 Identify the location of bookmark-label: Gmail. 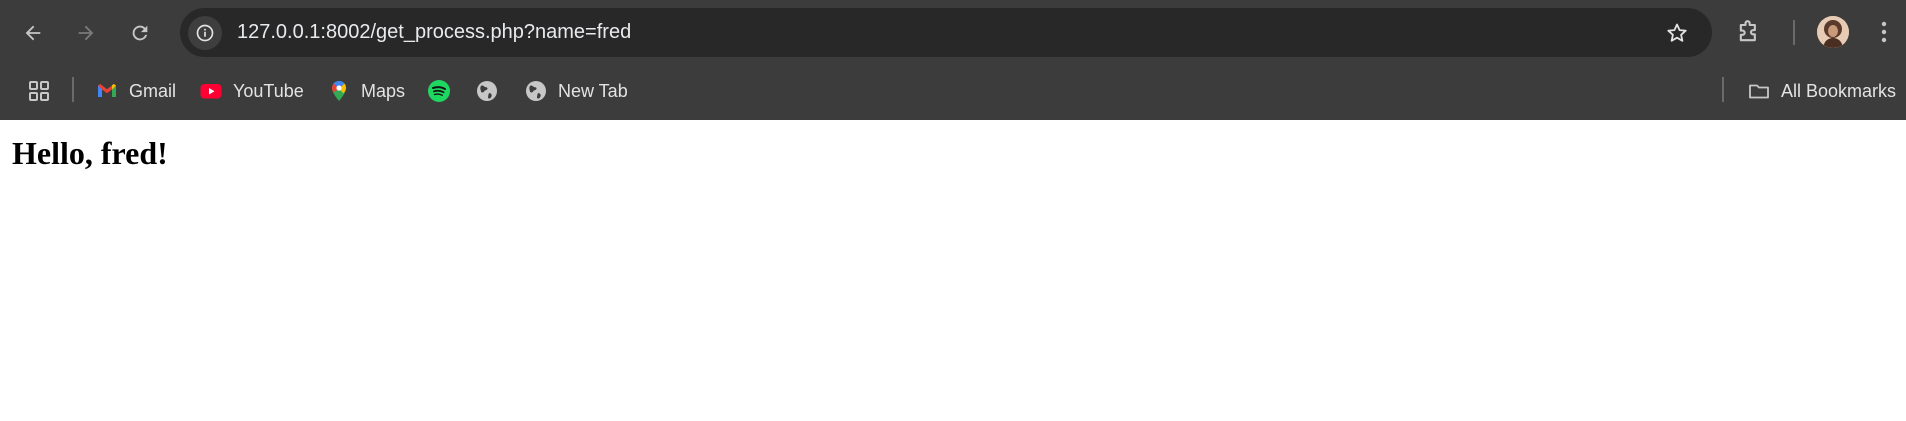
(153, 90).